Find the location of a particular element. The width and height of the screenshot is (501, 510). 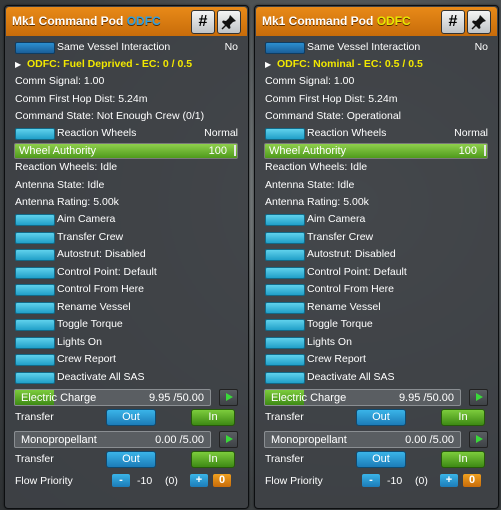

reaction-wheels-status: Reaction Wheels: Idle is located at coordinates (66, 167).